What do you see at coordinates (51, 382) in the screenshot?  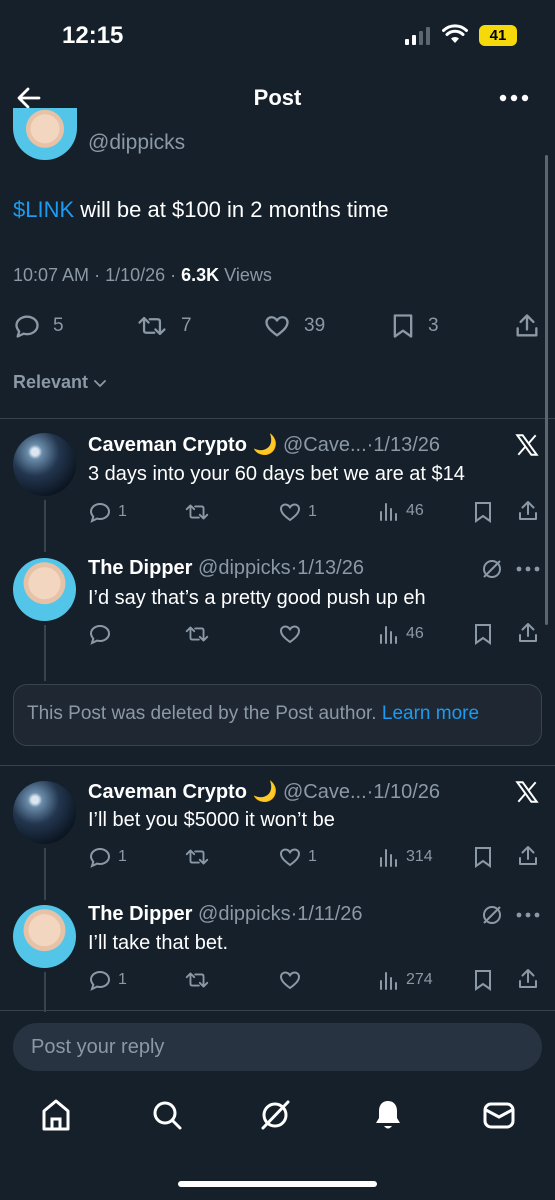 I see `sort-label: Relevant` at bounding box center [51, 382].